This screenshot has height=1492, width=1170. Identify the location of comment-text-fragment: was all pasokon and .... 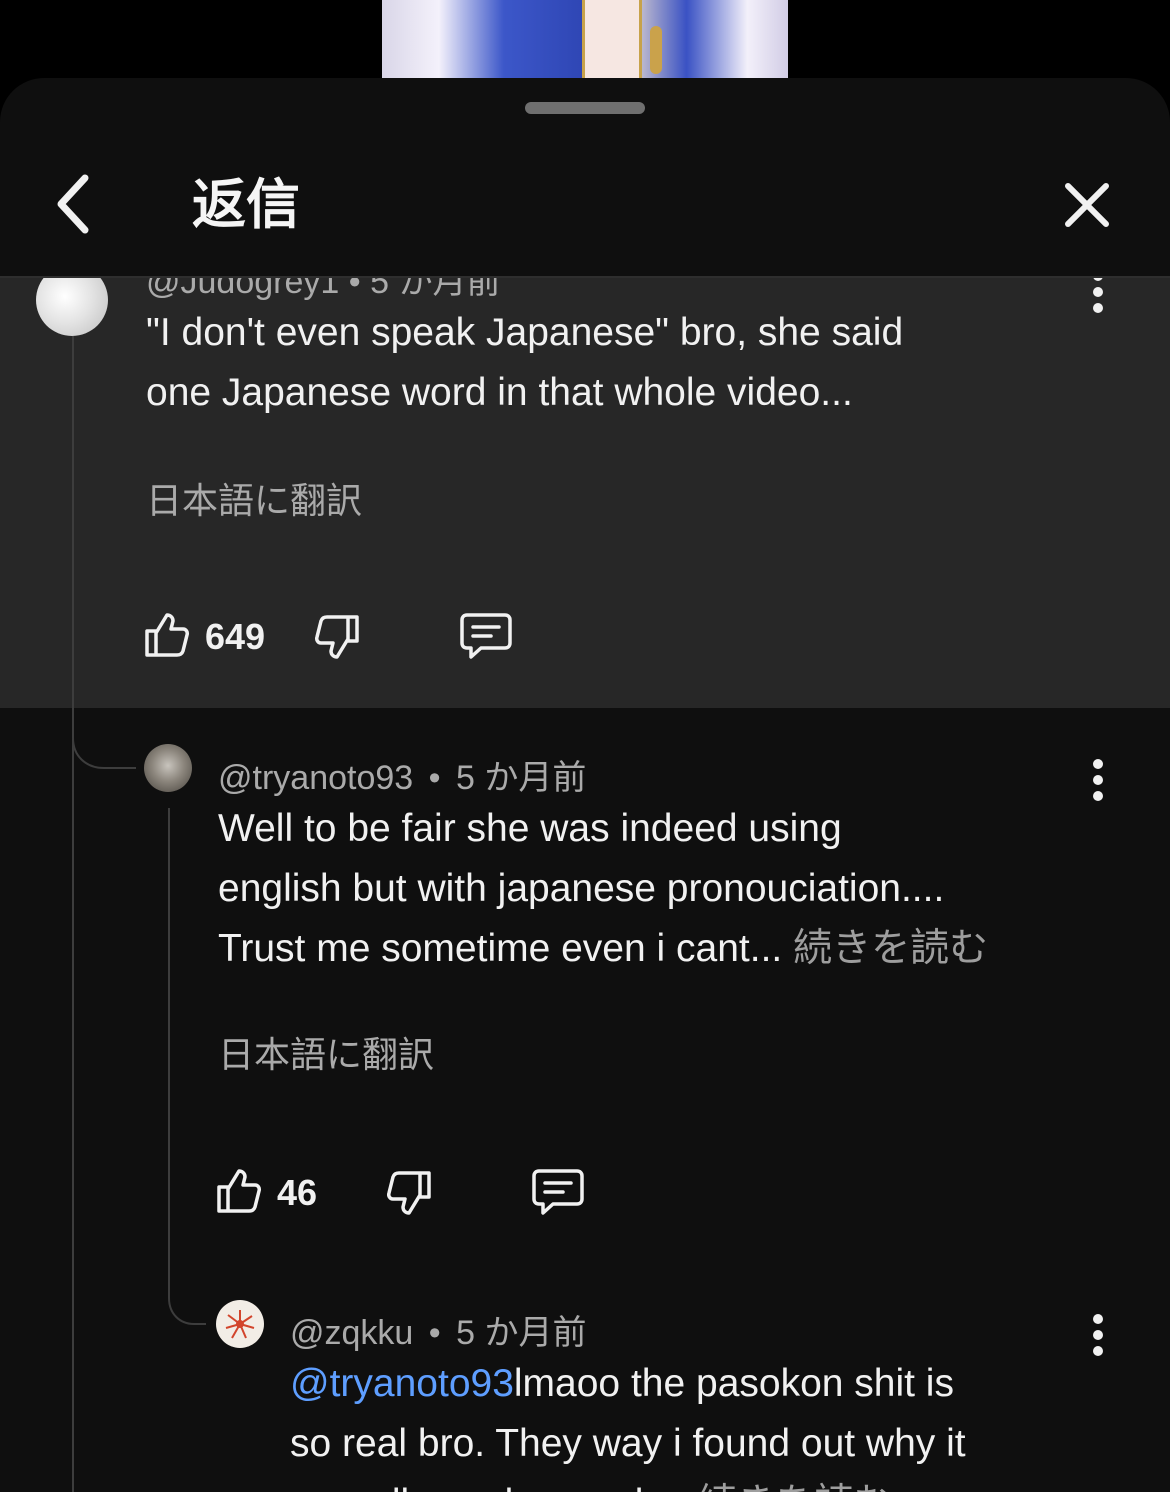
(488, 1487).